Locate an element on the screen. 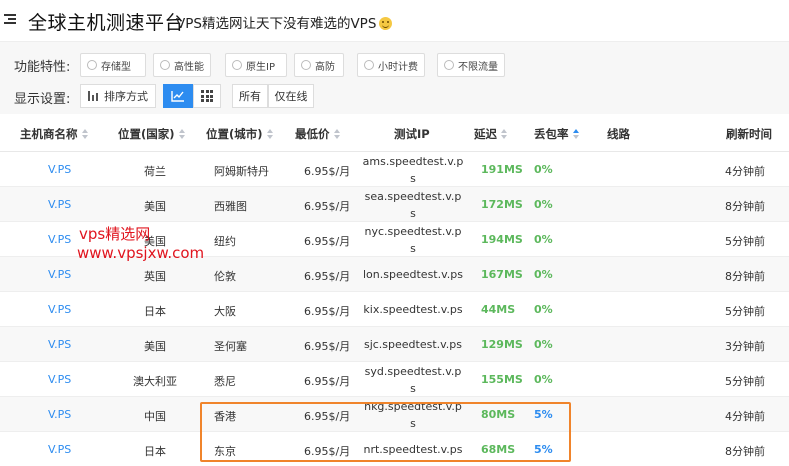  smiley-icon is located at coordinates (386, 23).